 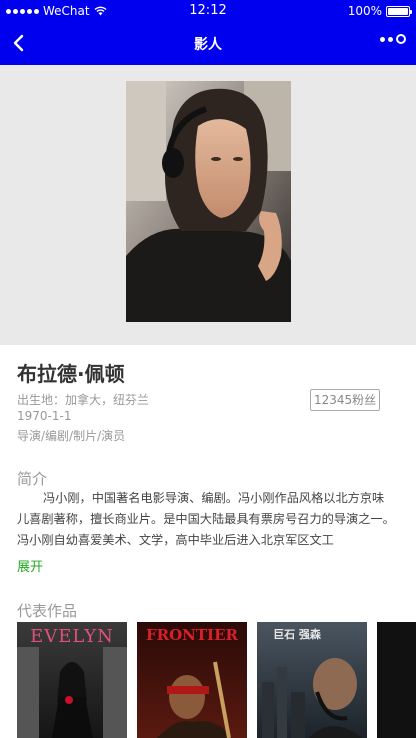 What do you see at coordinates (364, 11) in the screenshot?
I see `battery-percent: 100%` at bounding box center [364, 11].